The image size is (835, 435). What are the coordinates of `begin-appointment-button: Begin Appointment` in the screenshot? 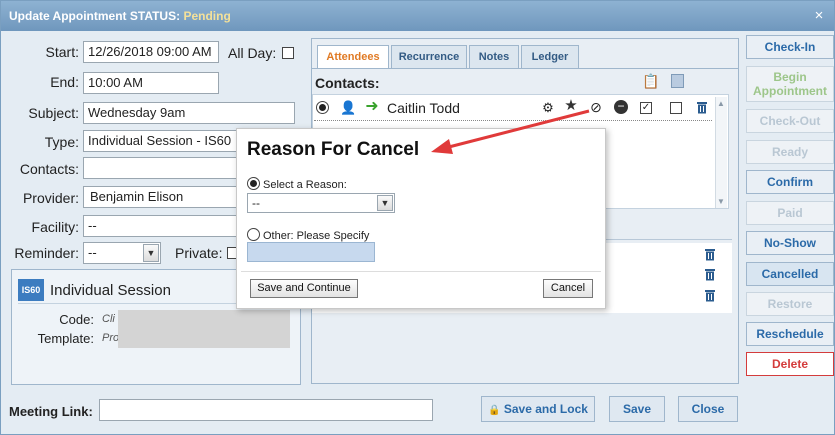 It's located at (790, 84).